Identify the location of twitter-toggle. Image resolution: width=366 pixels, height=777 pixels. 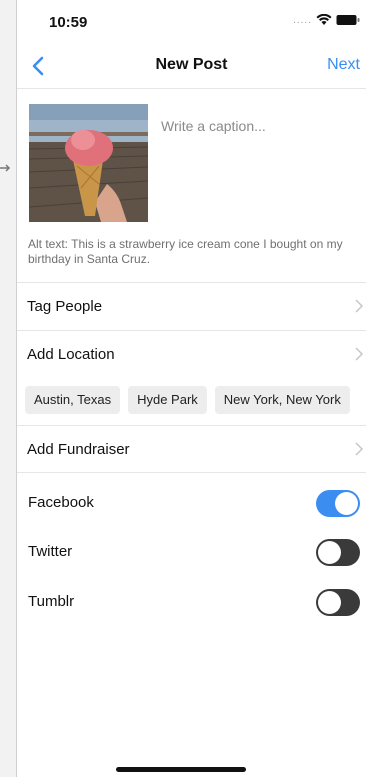
(338, 552).